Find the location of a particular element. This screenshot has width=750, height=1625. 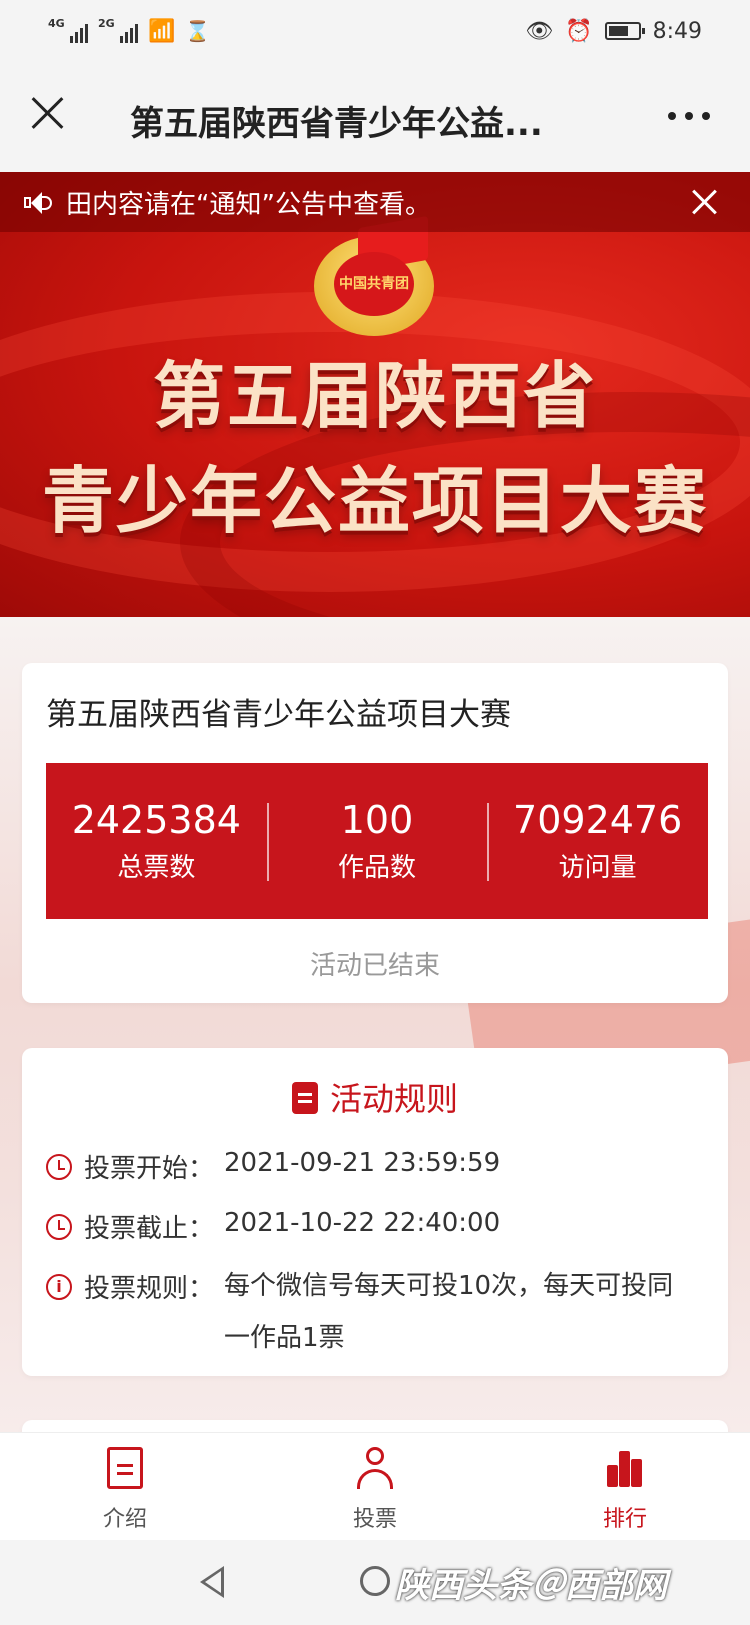

rule-value: 每个微信号每天可投10次，每天可投同一作品1票 is located at coordinates (449, 1312).